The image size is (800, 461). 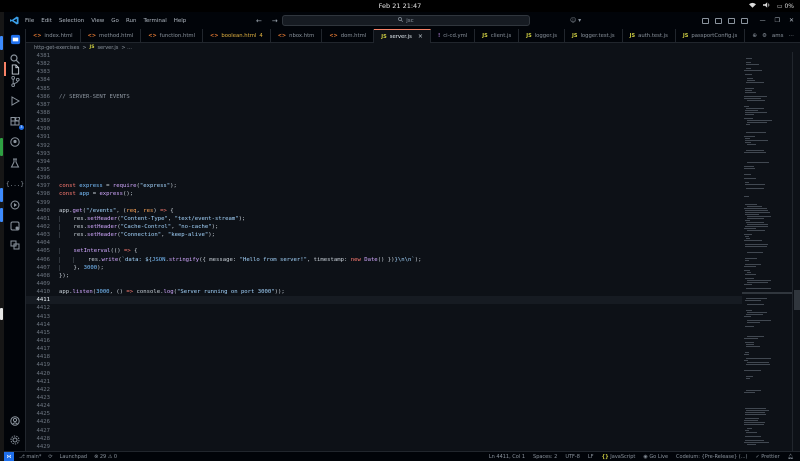 What do you see at coordinates (384, 333) in the screenshot?
I see `code-line: 4415` at bounding box center [384, 333].